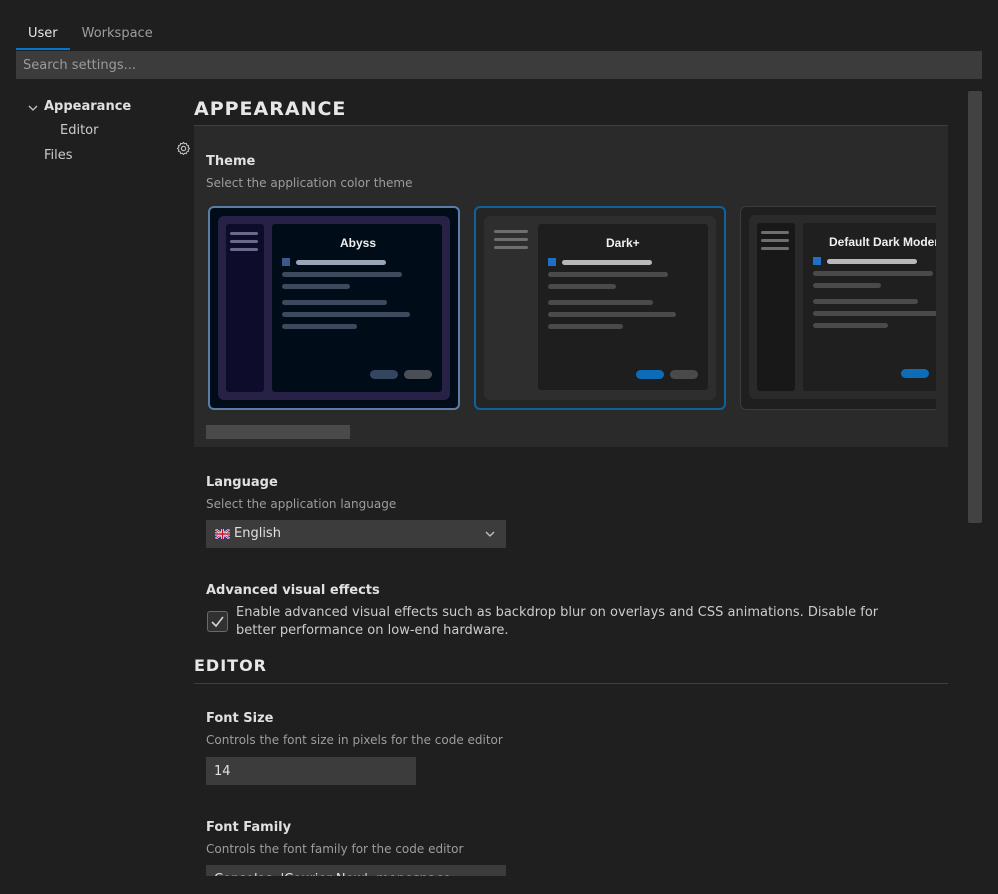 Image resolution: width=998 pixels, height=894 pixels. I want to click on dark-plus-preview-icon, so click(600, 308).